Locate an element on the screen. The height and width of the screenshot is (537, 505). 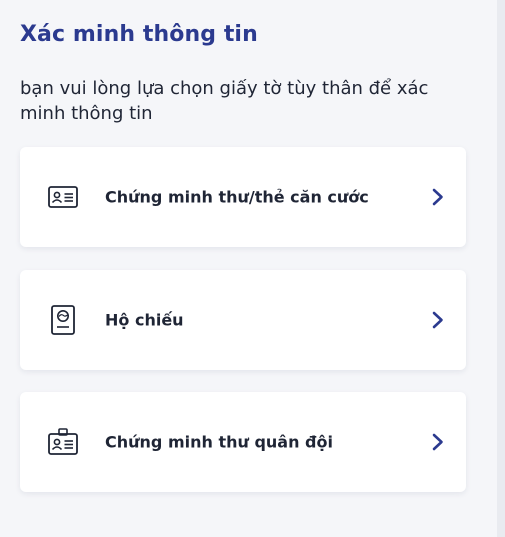
military-id-icon is located at coordinates (63, 442).